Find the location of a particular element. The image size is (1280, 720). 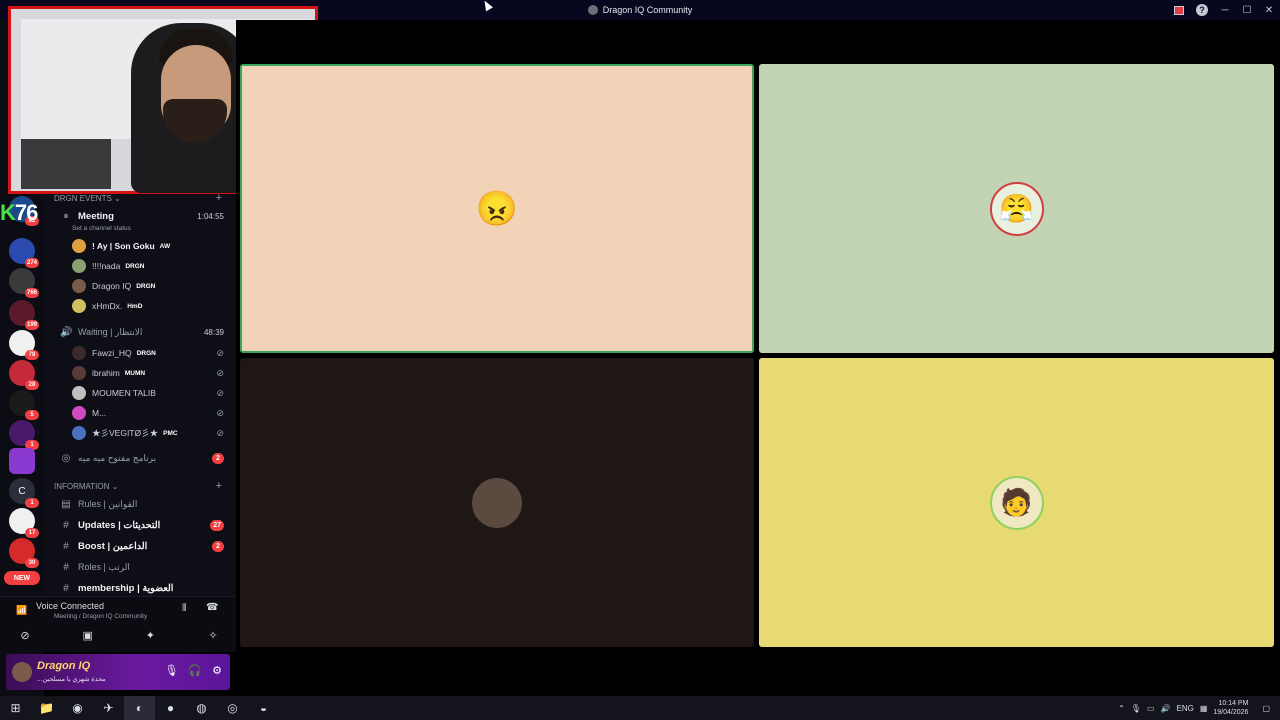

windows-start-icon: ⊞ is located at coordinates (15, 708).